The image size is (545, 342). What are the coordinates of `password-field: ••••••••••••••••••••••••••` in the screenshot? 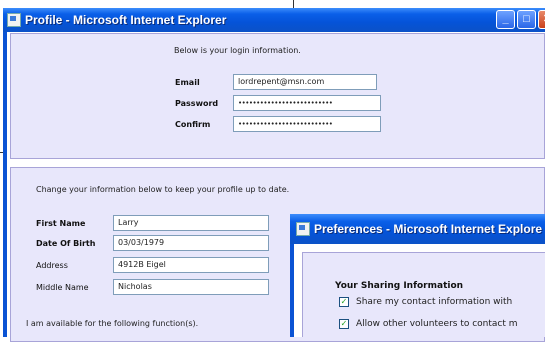 It's located at (307, 103).